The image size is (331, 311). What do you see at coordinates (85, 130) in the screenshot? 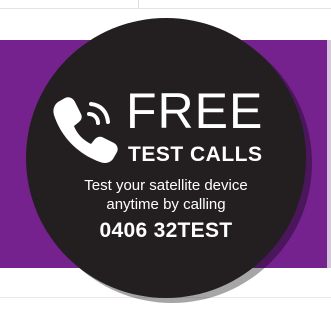
I see `phone-ringing-icon` at bounding box center [85, 130].